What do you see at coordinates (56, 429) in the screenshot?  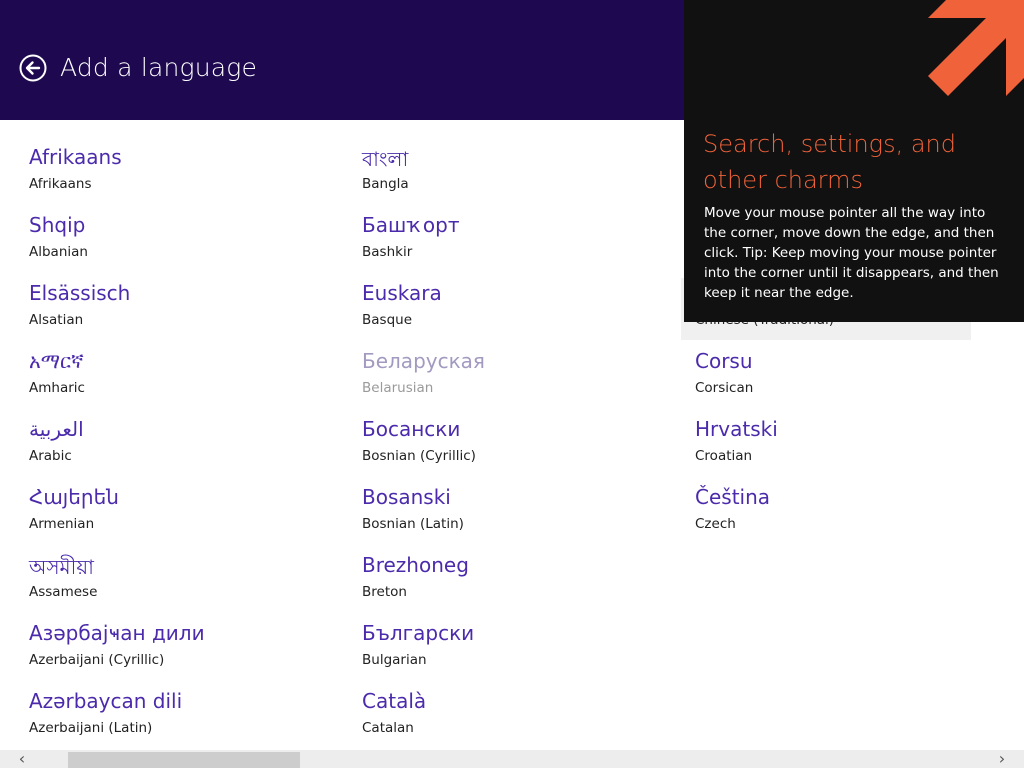 I see `language-native-name: العربية` at bounding box center [56, 429].